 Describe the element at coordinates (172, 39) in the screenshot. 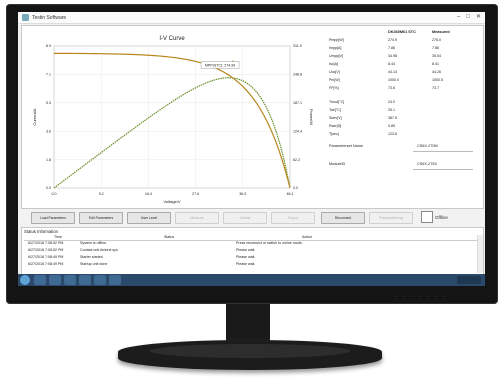

I see `chart-title: I-V Curve` at that location.